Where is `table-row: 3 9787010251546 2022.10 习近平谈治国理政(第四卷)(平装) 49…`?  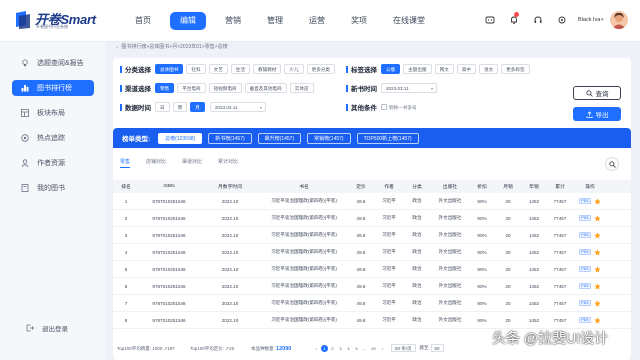 table-row: 3 9787010251546 2022.10 习近平谈治国理政(第四卷)(平装) 49… is located at coordinates (372, 235).